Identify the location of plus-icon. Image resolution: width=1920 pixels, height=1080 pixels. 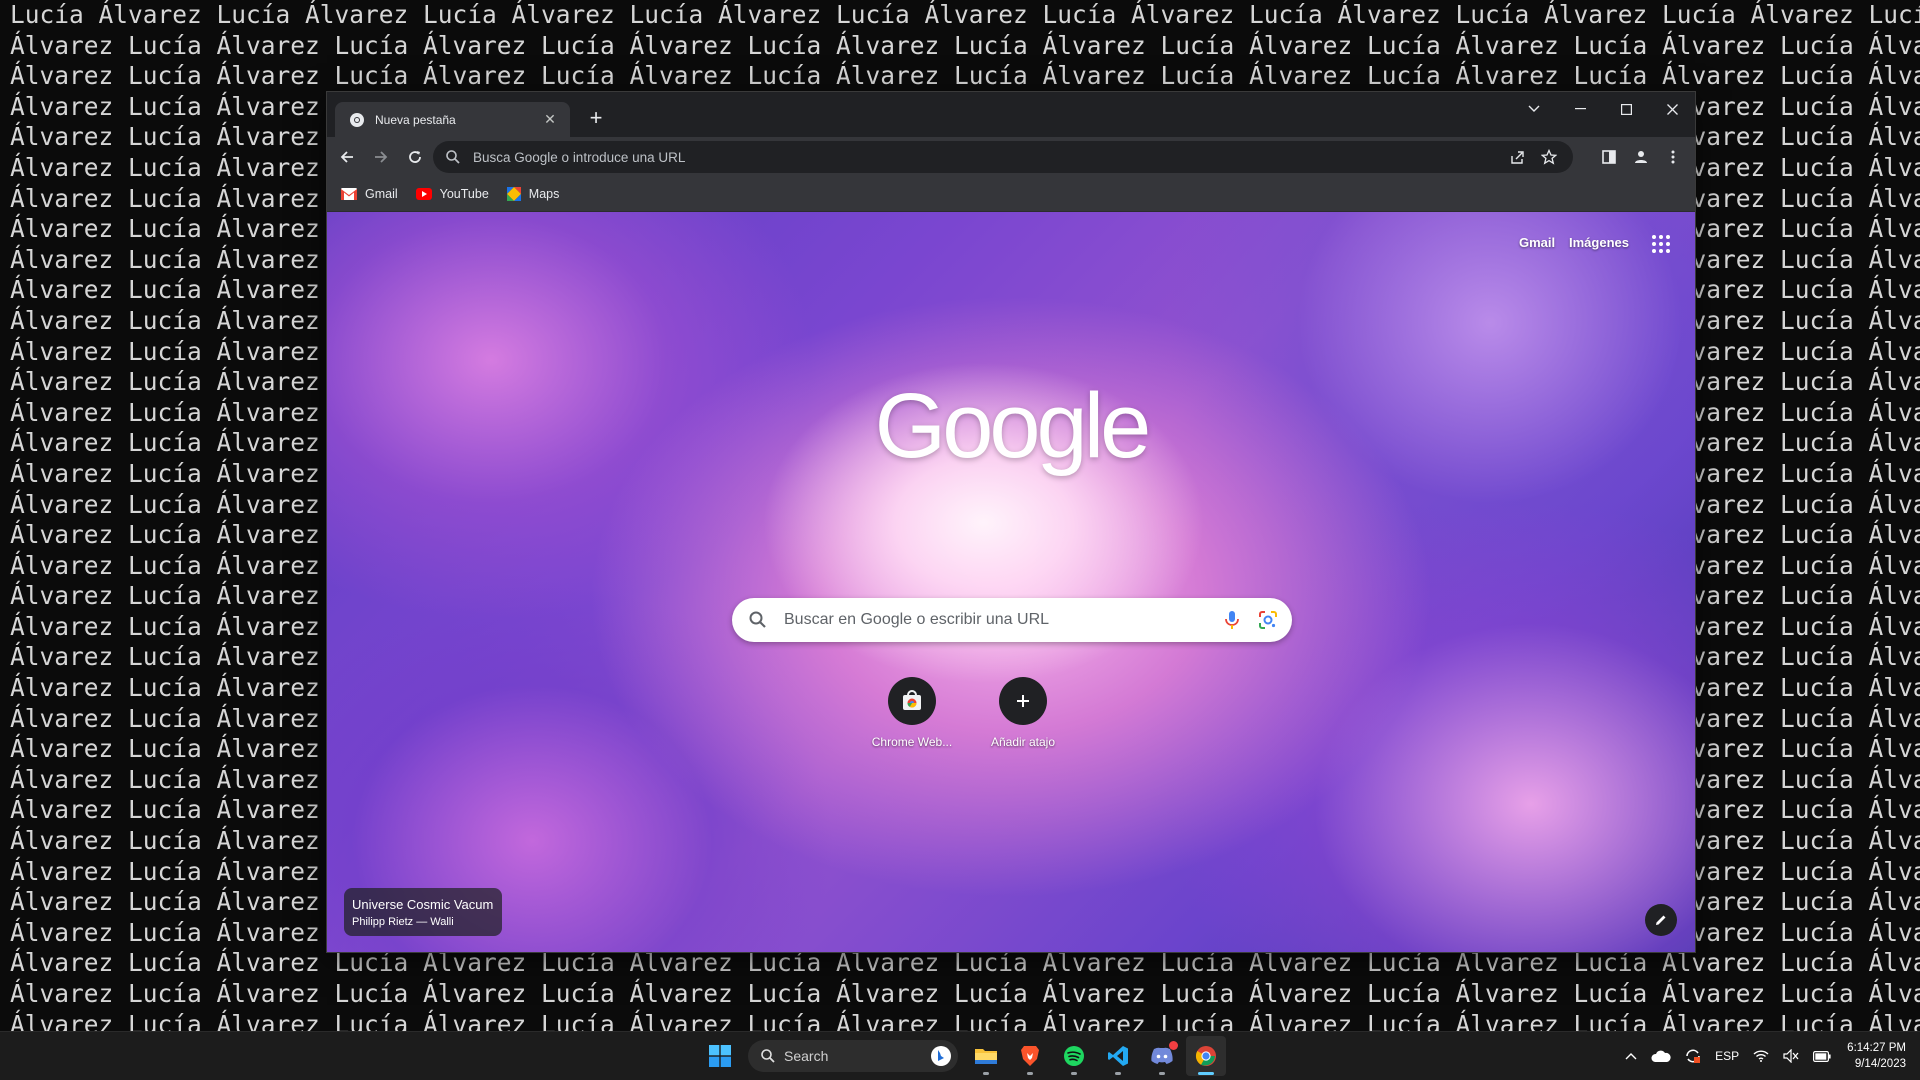
(1023, 701).